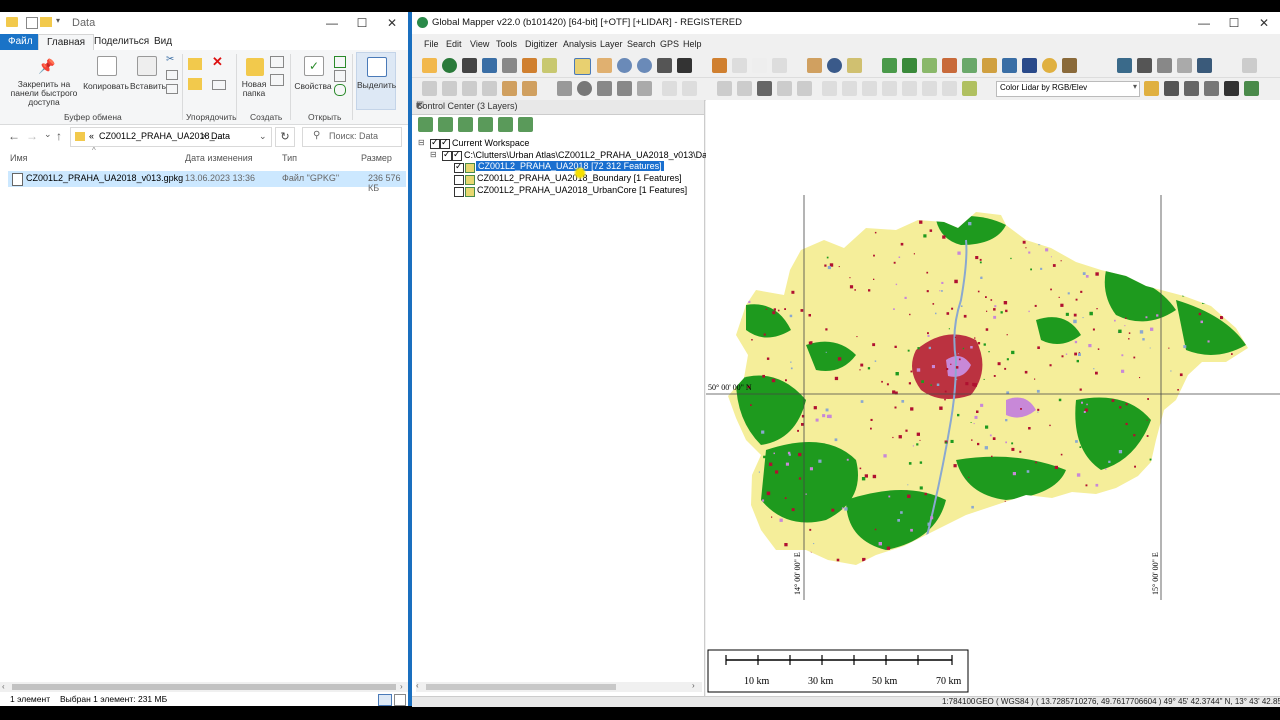  Describe the element at coordinates (869, 88) in the screenshot. I see `vertex-tool-8-icon` at that location.